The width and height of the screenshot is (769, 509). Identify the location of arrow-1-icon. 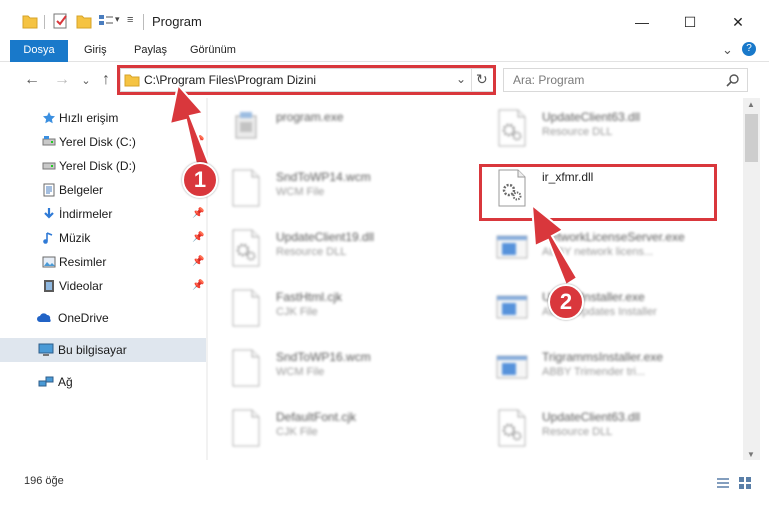
(189, 126).